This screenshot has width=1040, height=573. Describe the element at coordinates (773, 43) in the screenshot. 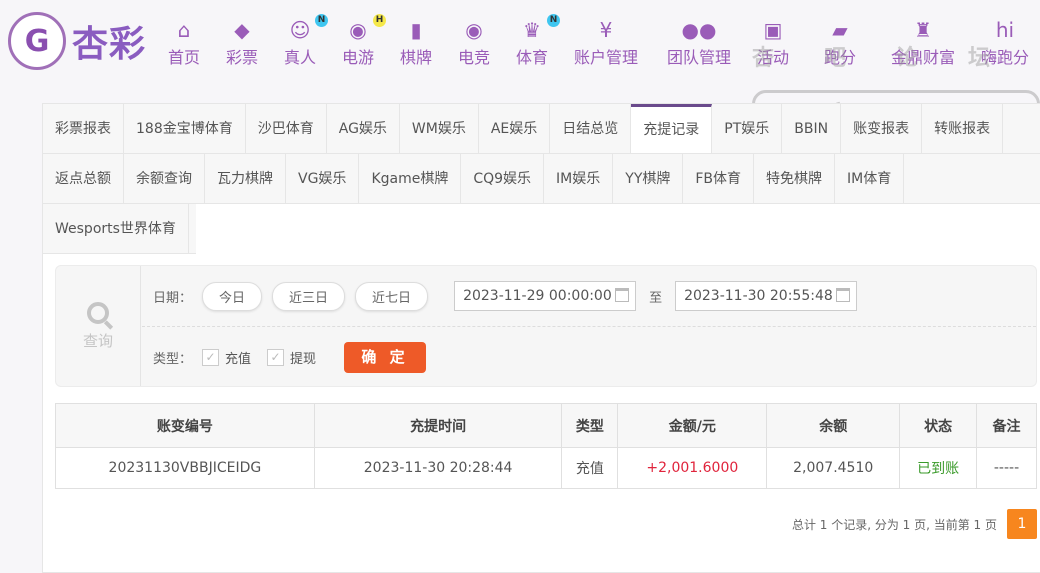

I see `nav-item: ▣ 活动` at that location.